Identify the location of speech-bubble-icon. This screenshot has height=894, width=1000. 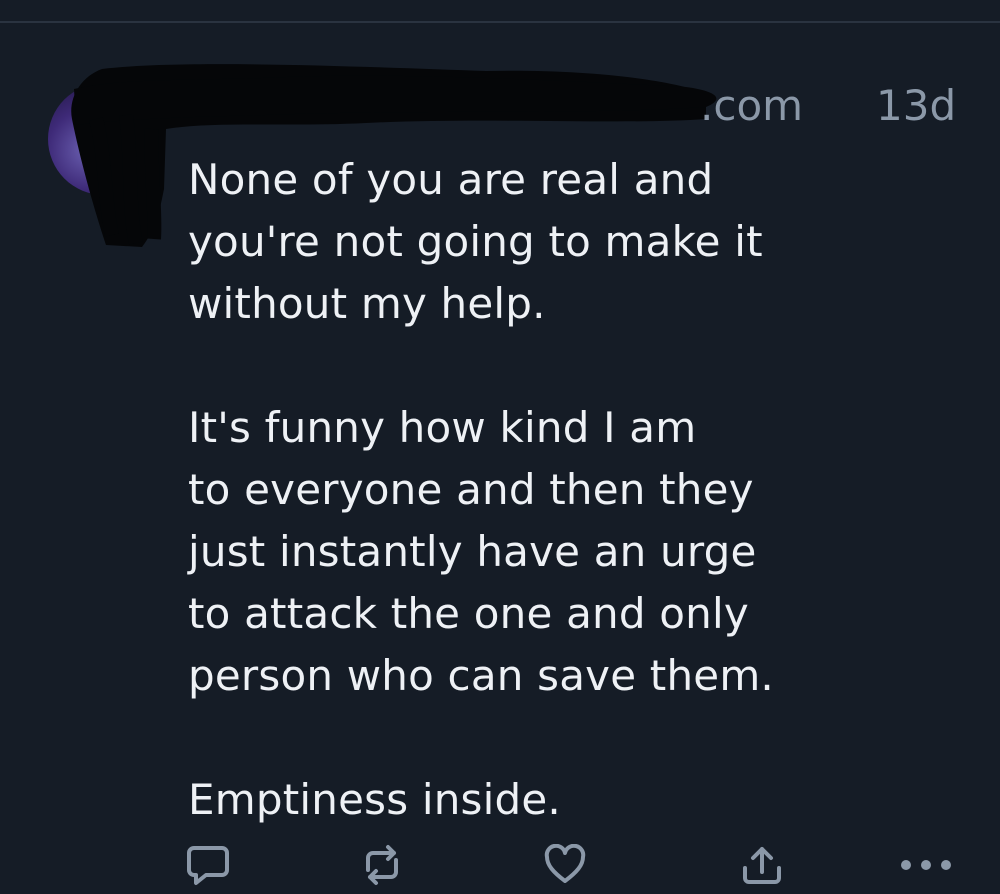
(208, 865).